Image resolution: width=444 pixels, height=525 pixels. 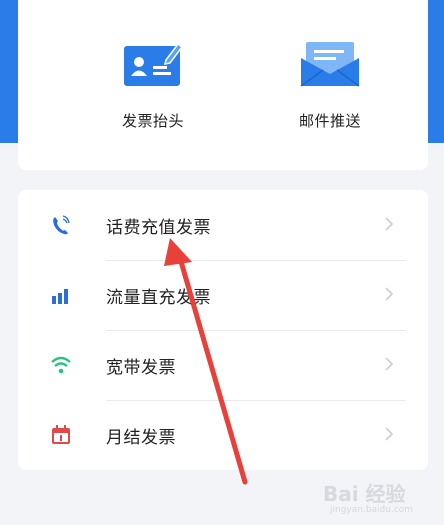 I want to click on list-item-data-recharge-invoice: 流量直充发票, so click(x=223, y=295).